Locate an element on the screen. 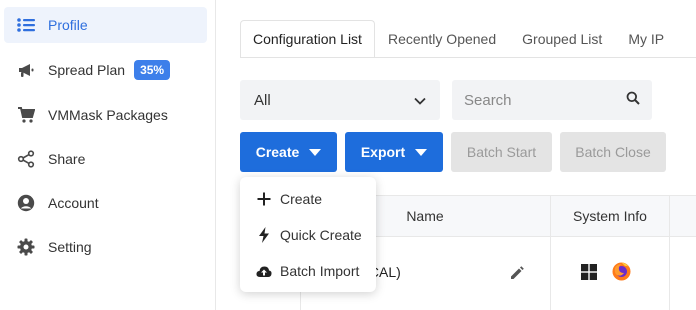 The image size is (696, 310). sidebar-item-spread-plan: Spread Plan 35% is located at coordinates (105, 70).